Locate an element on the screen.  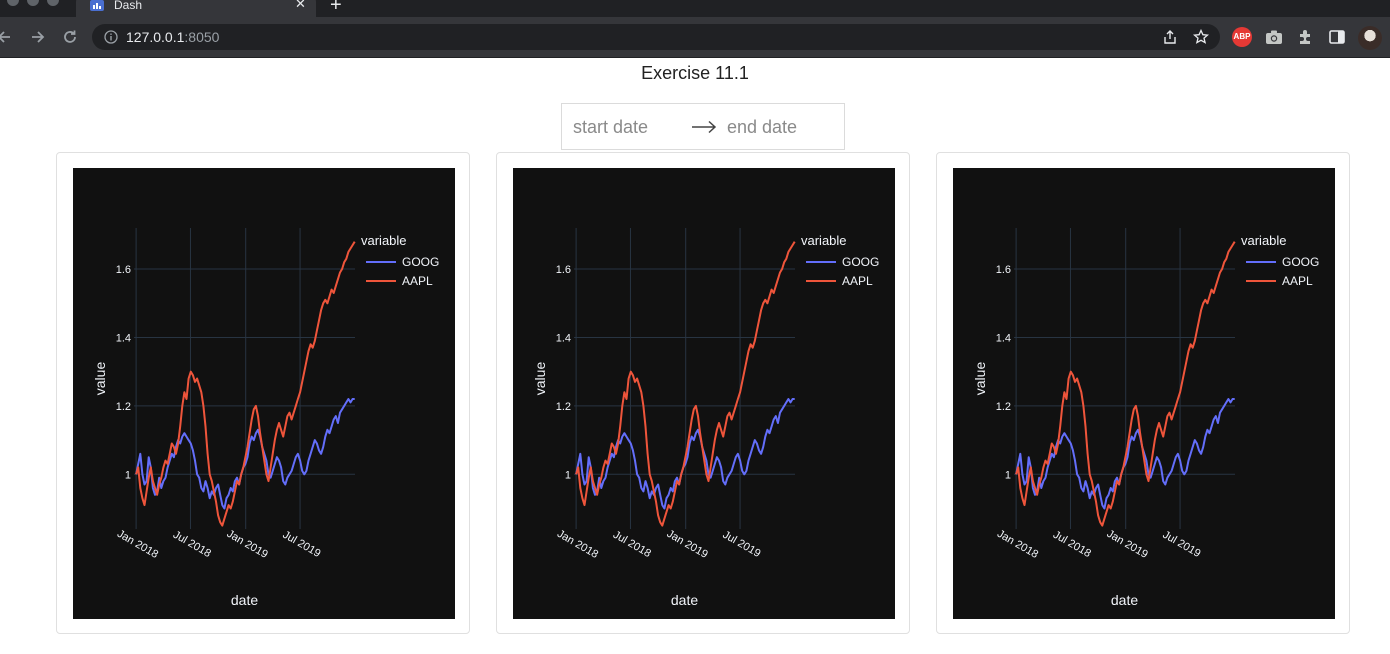
page-title: Exercise 11.1 is located at coordinates (695, 73).